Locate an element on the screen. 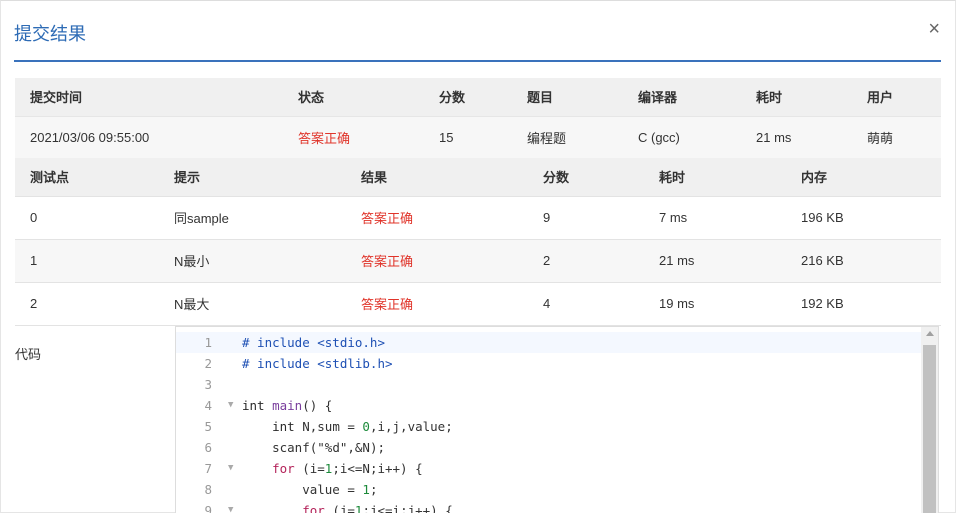 The width and height of the screenshot is (956, 513). code-text: value = 1; is located at coordinates (310, 489).